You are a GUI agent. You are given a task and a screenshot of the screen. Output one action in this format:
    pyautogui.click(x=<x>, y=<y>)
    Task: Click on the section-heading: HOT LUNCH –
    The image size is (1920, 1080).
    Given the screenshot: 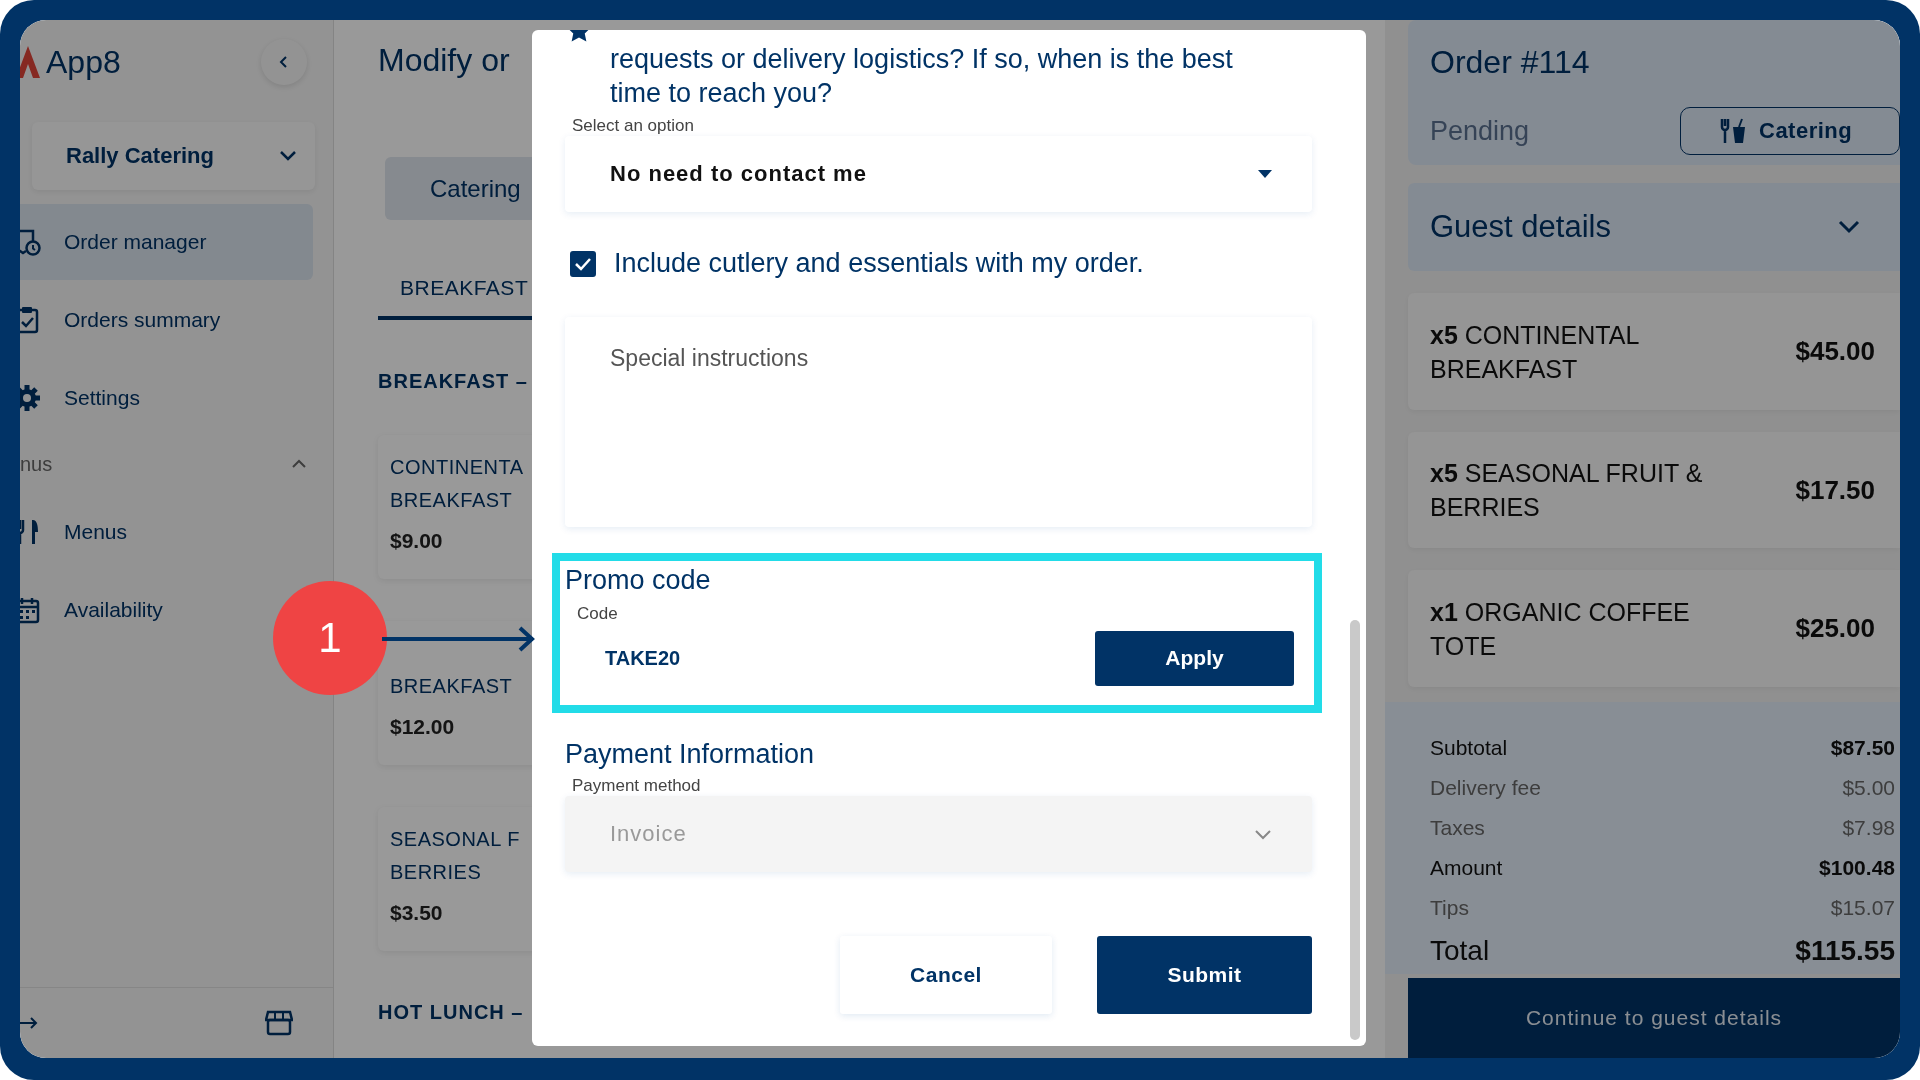 What is the action you would take?
    pyautogui.click(x=451, y=1012)
    